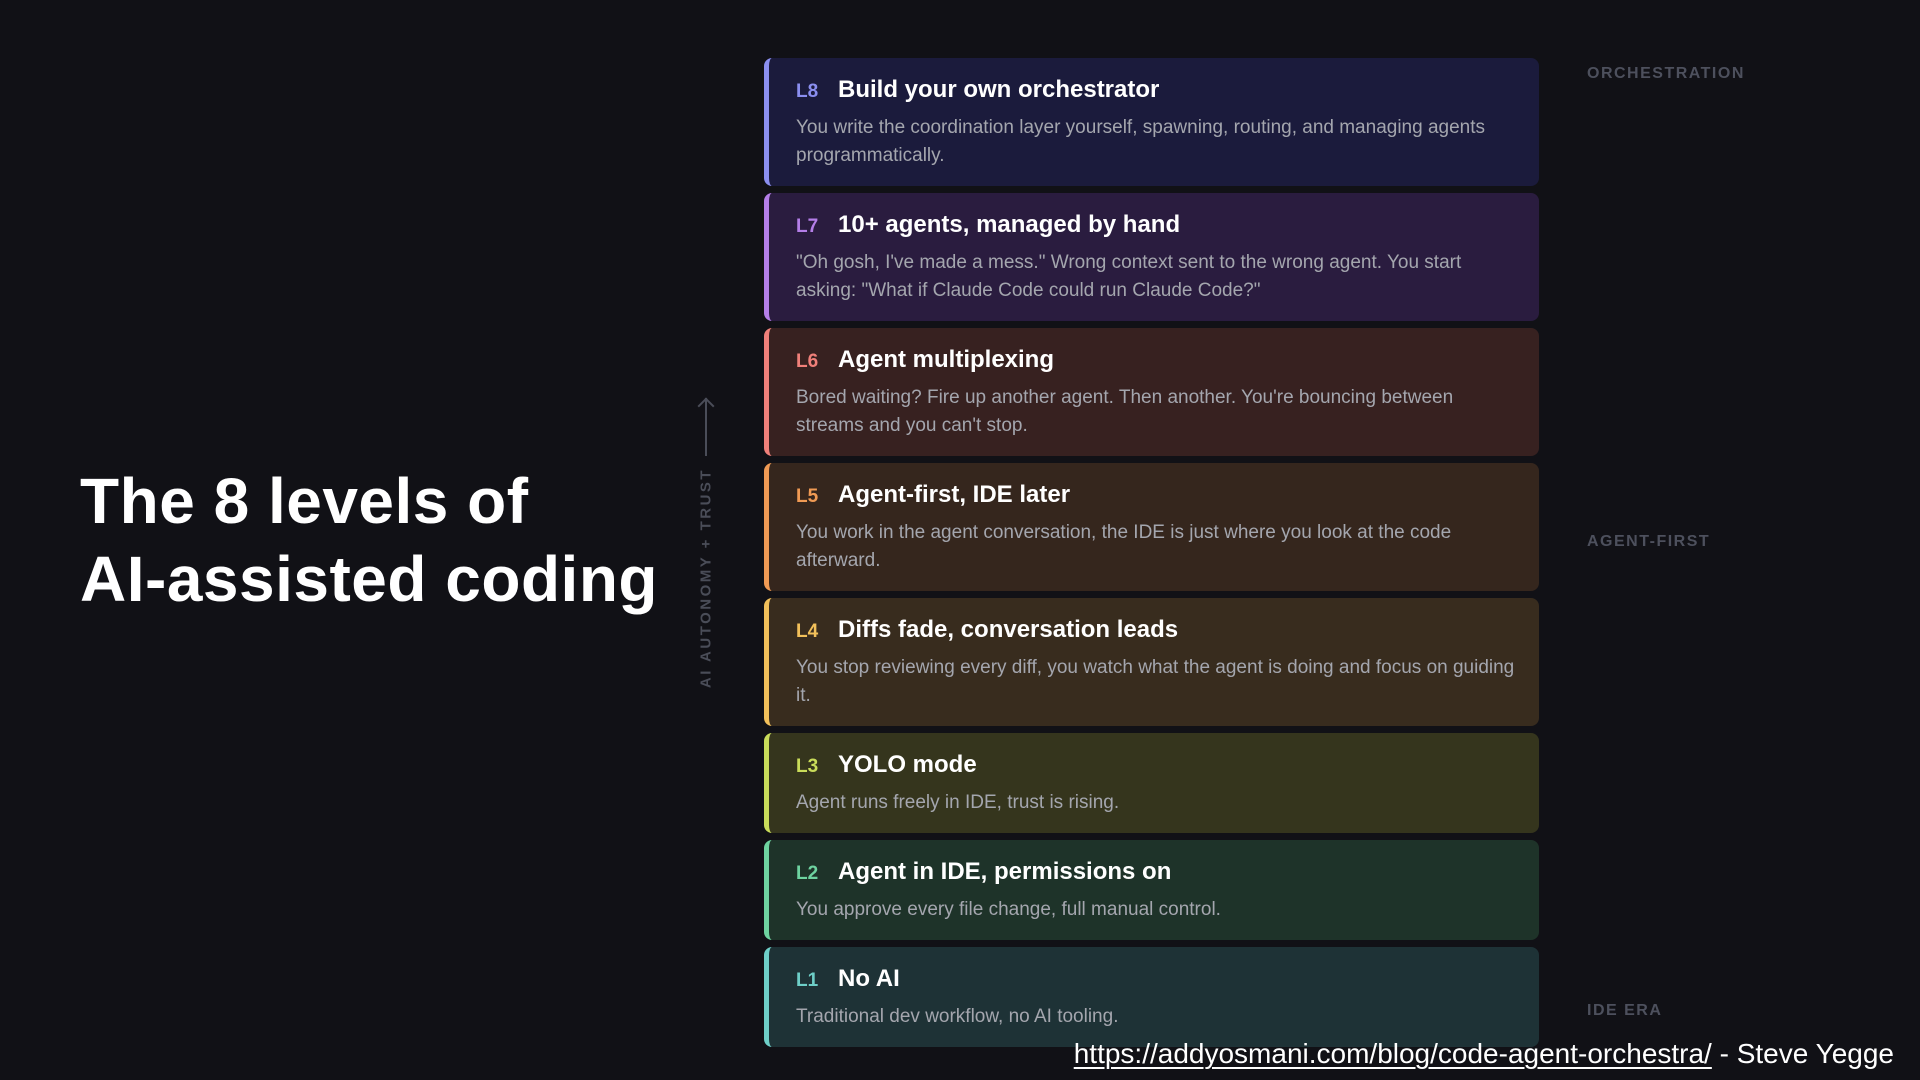 This screenshot has width=1920, height=1080. I want to click on level-header: L6 Agent multiplexing, so click(1155, 360).